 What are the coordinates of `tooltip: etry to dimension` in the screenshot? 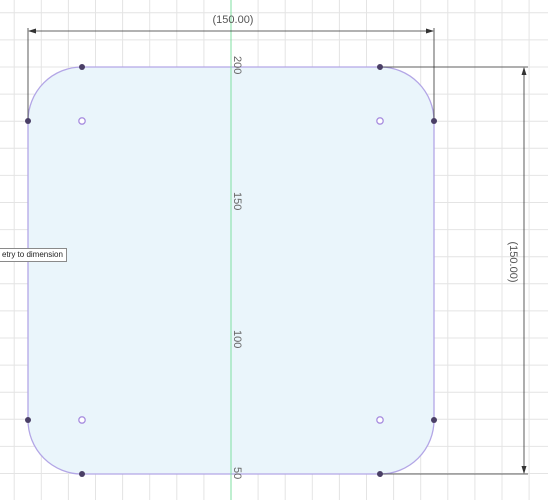 It's located at (33, 255).